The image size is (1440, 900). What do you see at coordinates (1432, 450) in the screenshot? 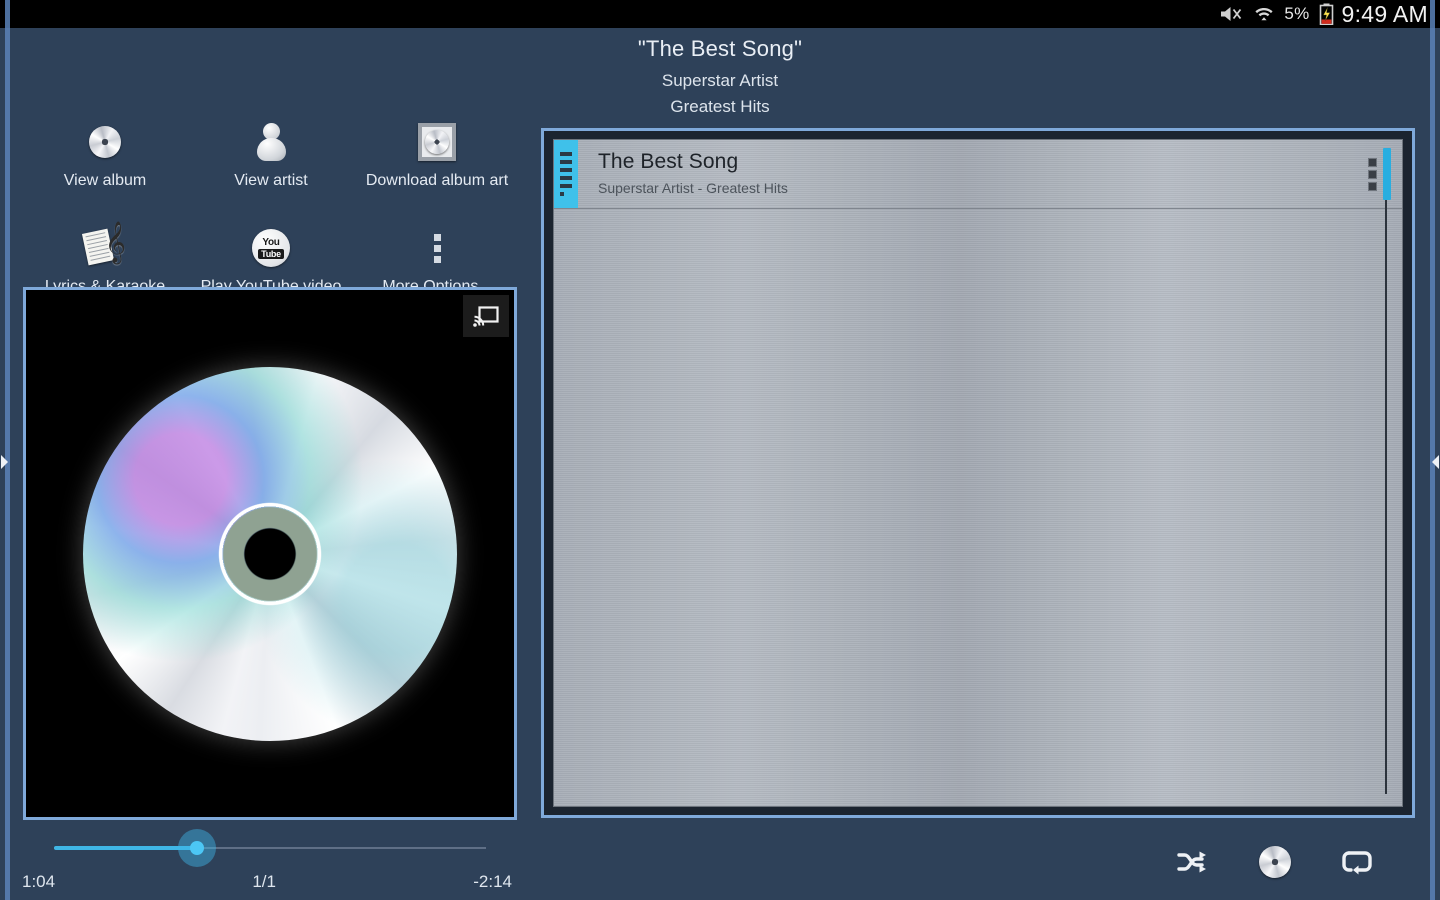
I see `right-drawer-bar` at bounding box center [1432, 450].